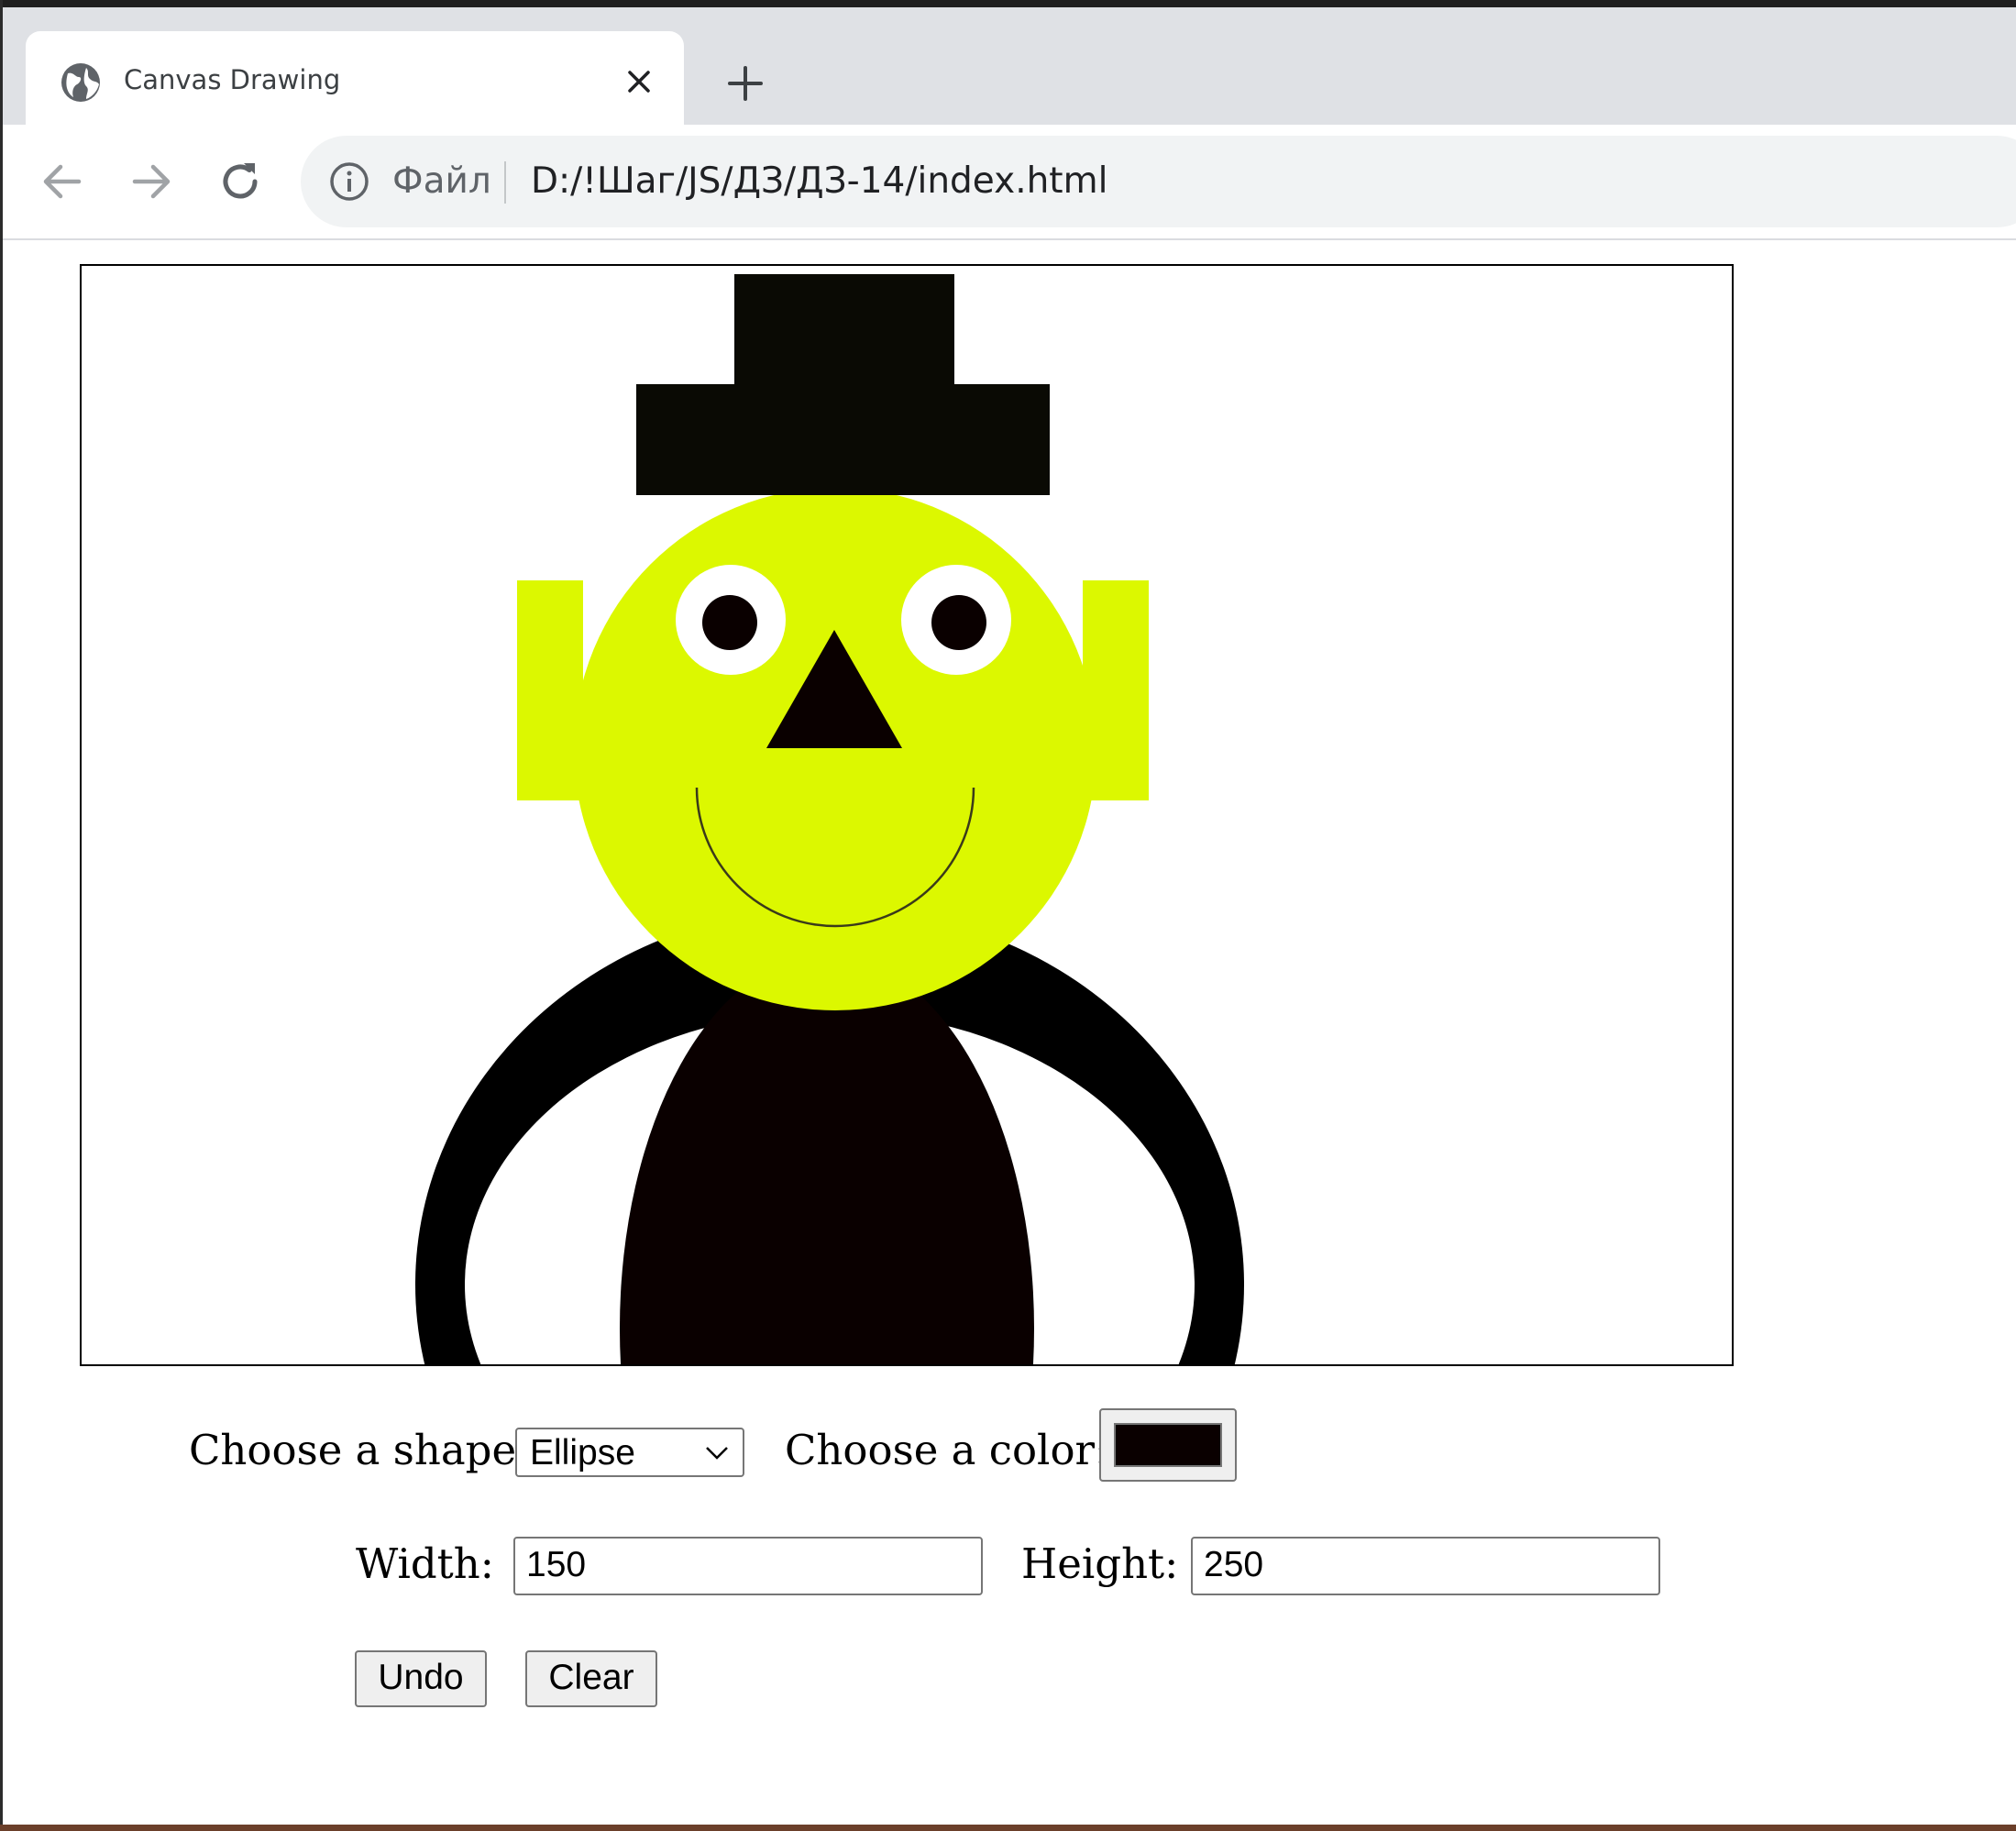 The width and height of the screenshot is (2016, 1831). Describe the element at coordinates (240, 181) in the screenshot. I see `reload-icon` at that location.